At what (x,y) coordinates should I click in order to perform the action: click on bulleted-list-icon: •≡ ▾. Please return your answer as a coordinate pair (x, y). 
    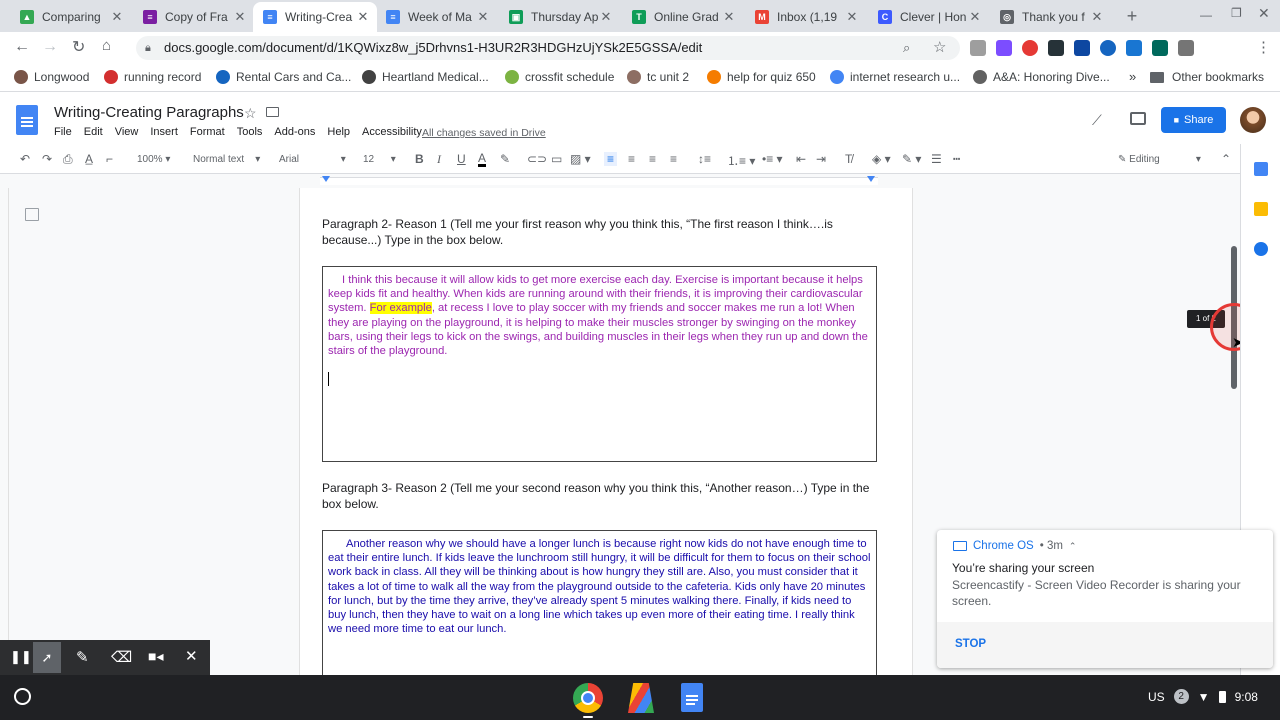
    Looking at the image, I should click on (772, 159).